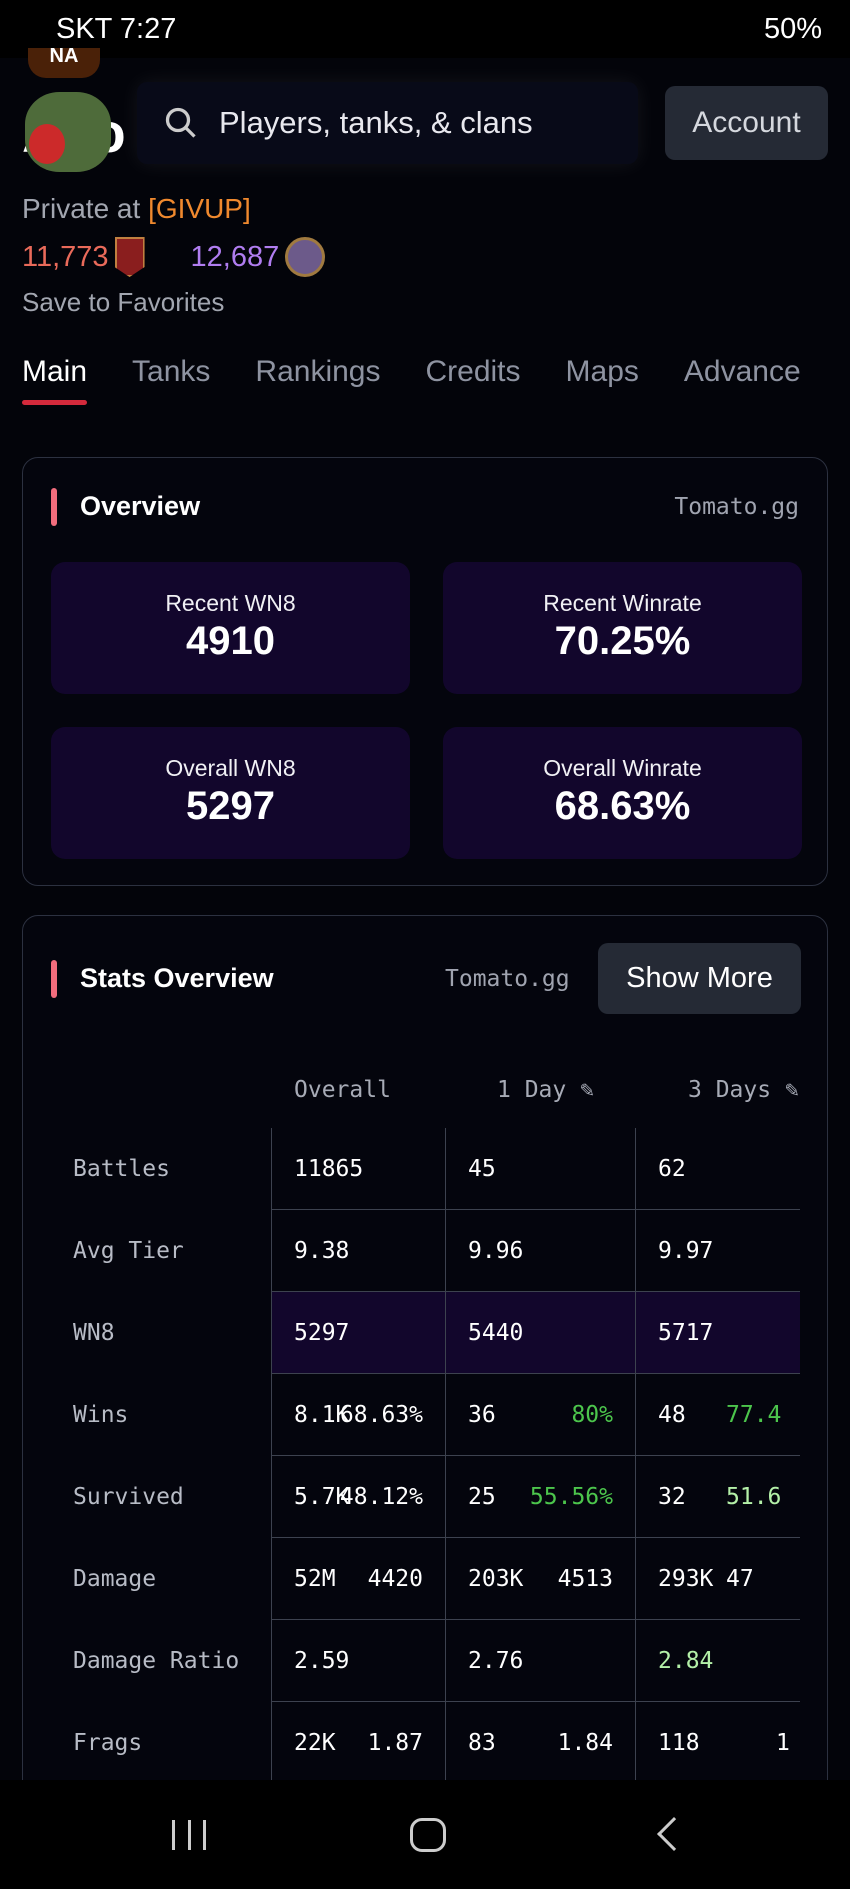  Describe the element at coordinates (47, 144) in the screenshot. I see `tomato-icon` at that location.